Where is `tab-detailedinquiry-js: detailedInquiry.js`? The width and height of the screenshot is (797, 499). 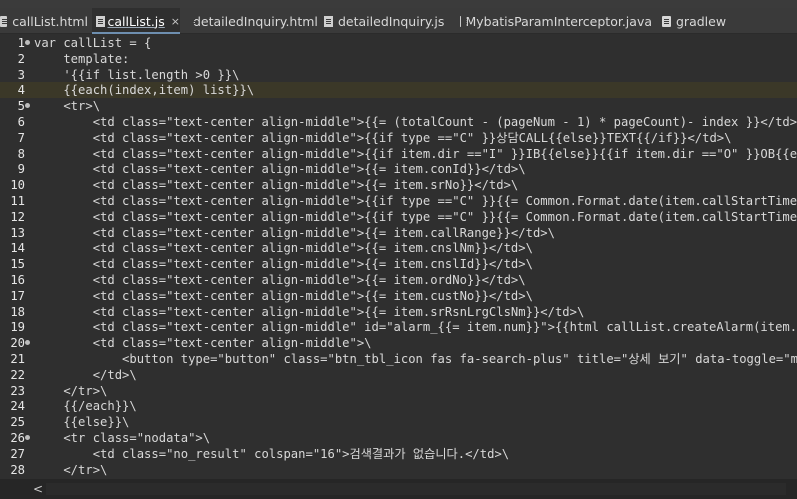
tab-detailedinquiry-js: detailedInquiry.js is located at coordinates (385, 21).